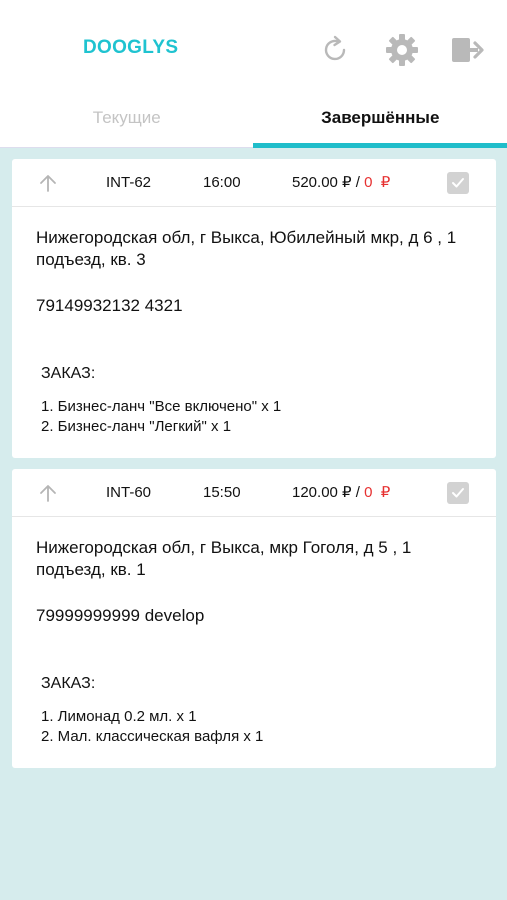 The width and height of the screenshot is (507, 900). I want to click on tab-current: Текущие, so click(127, 122).